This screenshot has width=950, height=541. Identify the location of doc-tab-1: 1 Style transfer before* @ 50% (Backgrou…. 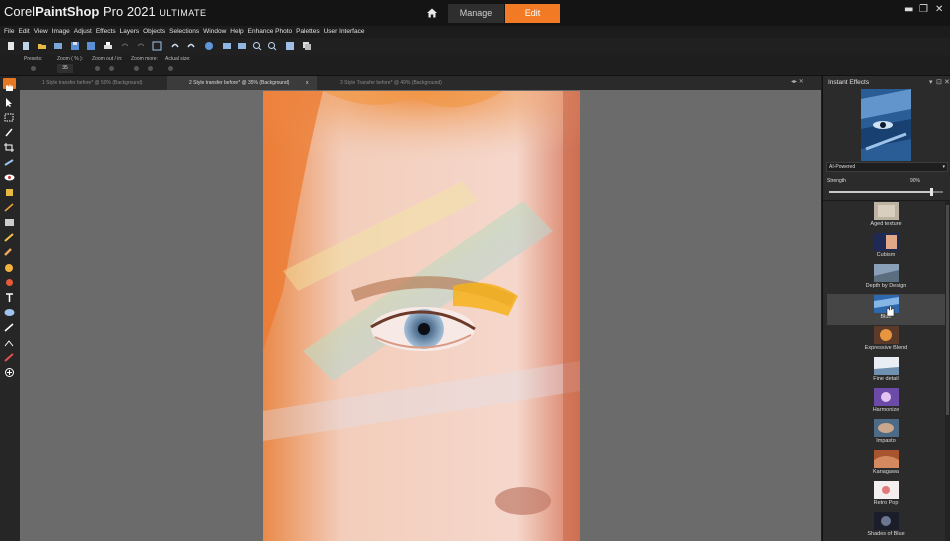
(93, 83).